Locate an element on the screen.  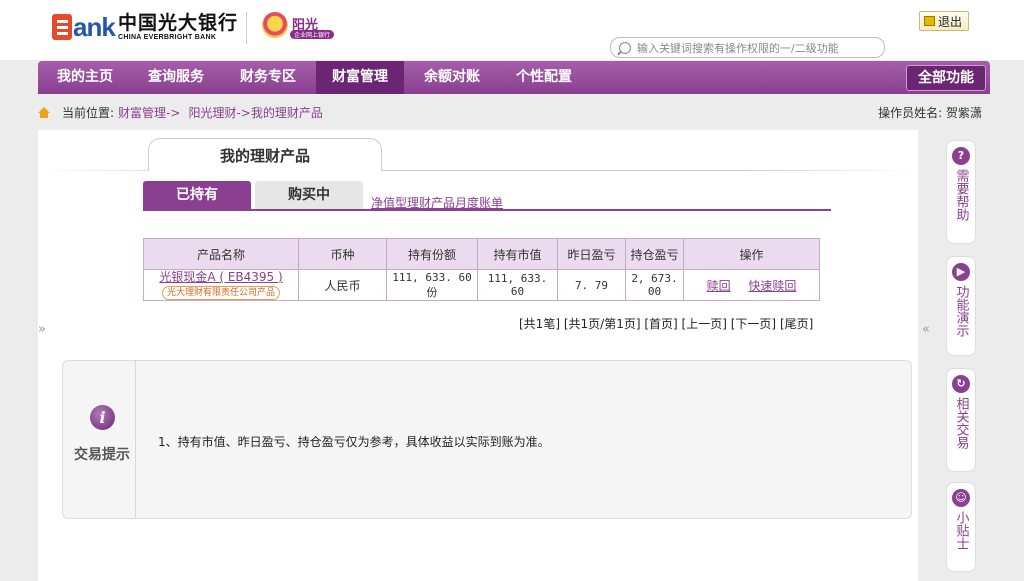
bank-name-en: CHINA EVERBRIGHT BANK is located at coordinates (167, 37).